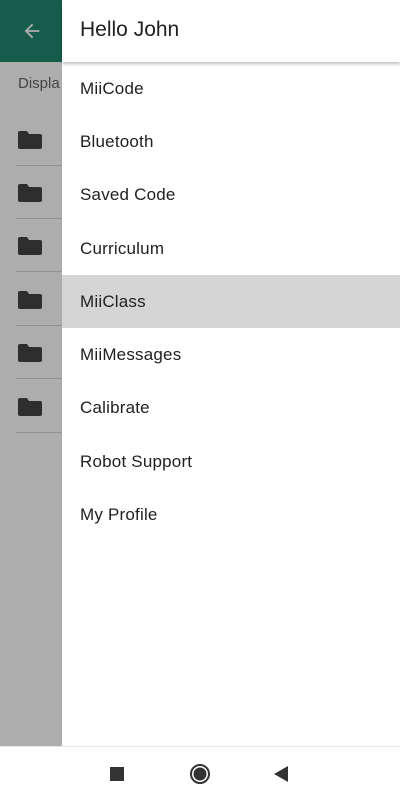 Image resolution: width=400 pixels, height=800 pixels. I want to click on menu-item-miicode: MiiCode, so click(231, 88).